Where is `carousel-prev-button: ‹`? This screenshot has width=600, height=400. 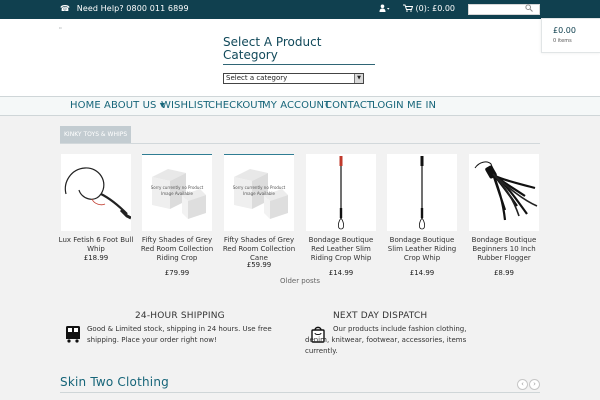
carousel-prev-button: ‹ is located at coordinates (522, 384).